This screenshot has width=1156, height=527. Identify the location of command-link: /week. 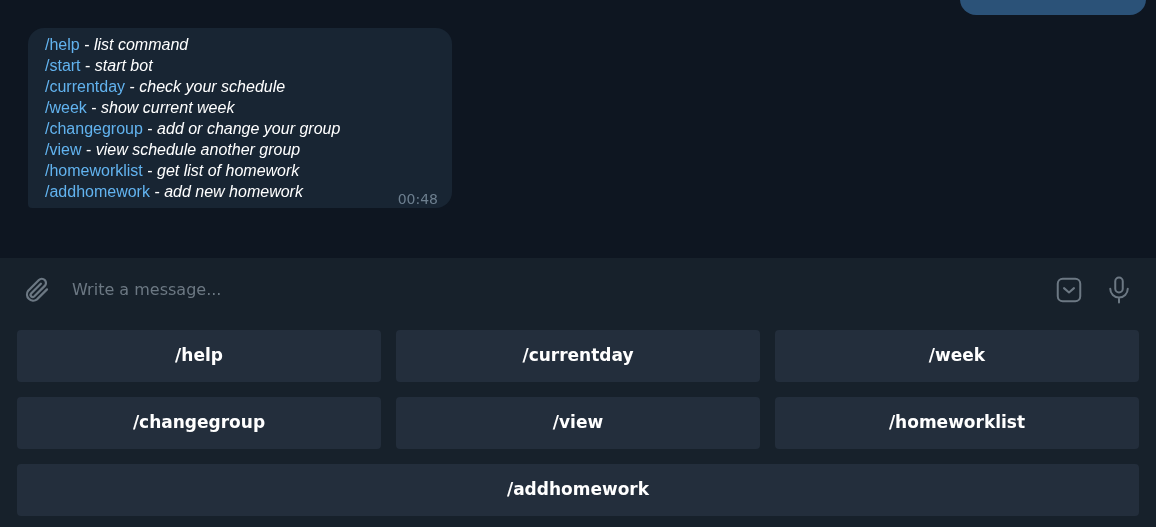
(66, 107).